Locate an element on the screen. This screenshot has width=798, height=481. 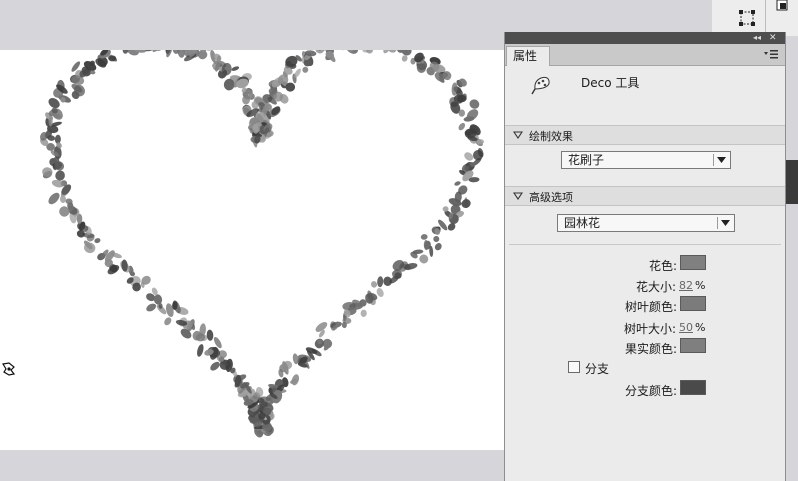
leaf-color-swatch is located at coordinates (693, 303).